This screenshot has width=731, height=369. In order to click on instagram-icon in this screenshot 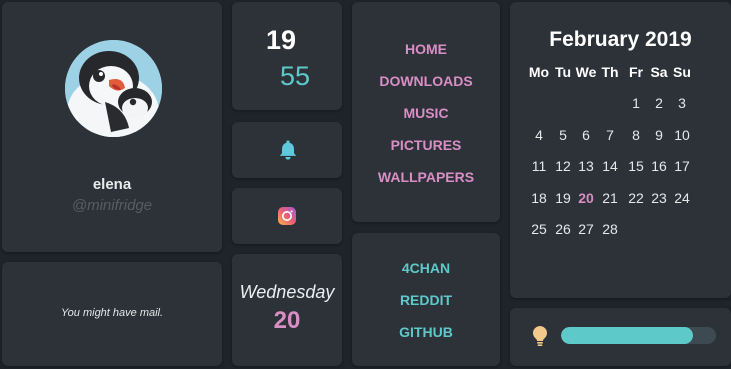, I will do `click(287, 216)`.